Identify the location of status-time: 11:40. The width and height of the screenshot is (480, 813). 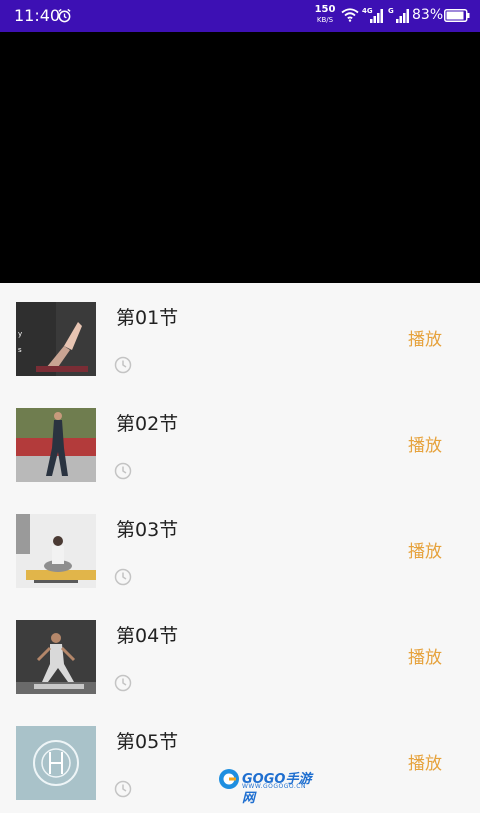
(37, 15).